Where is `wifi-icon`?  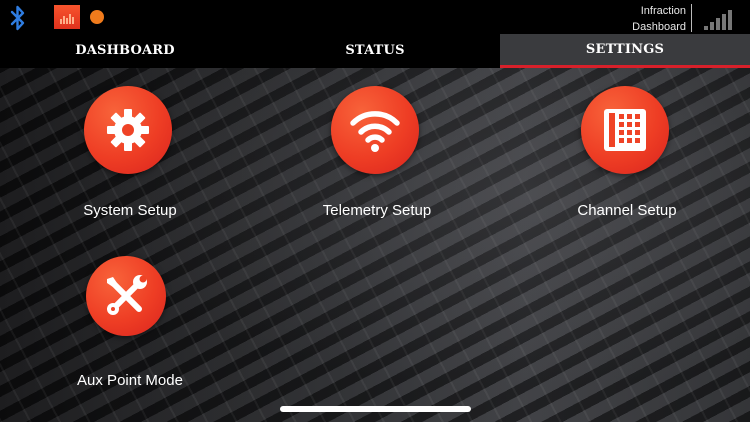 wifi-icon is located at coordinates (375, 131).